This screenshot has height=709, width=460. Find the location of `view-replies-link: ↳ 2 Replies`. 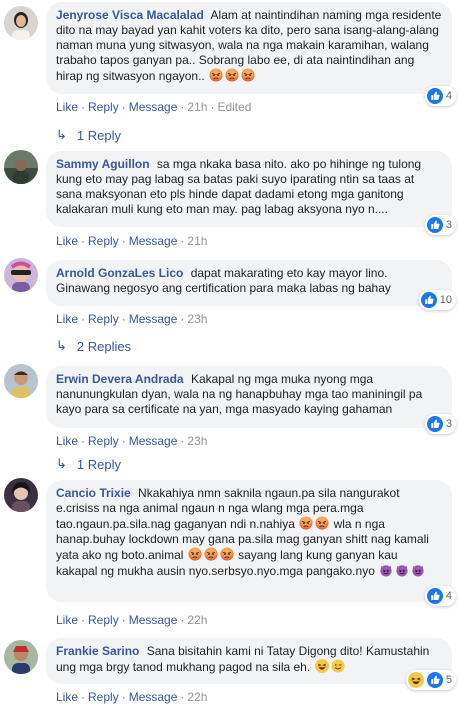

view-replies-link: ↳ 2 Replies is located at coordinates (93, 346).